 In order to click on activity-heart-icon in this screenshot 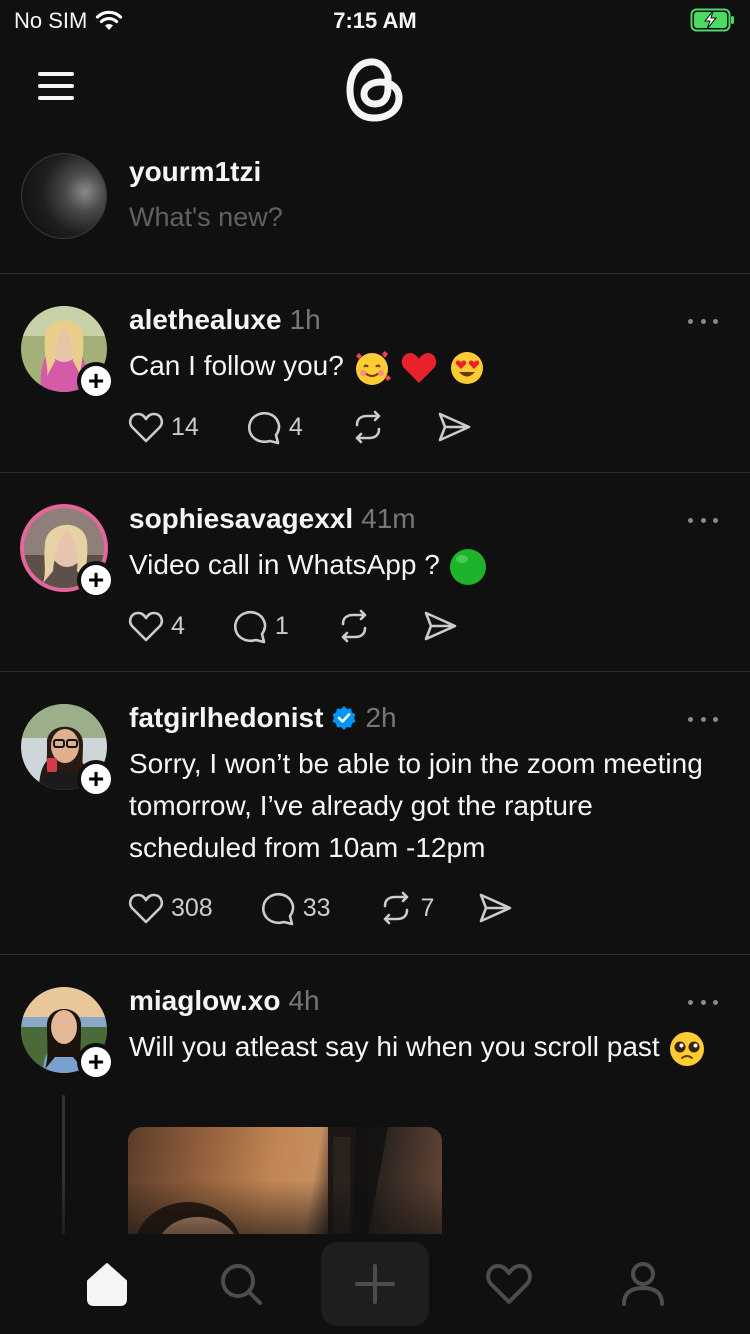, I will do `click(509, 1284)`.